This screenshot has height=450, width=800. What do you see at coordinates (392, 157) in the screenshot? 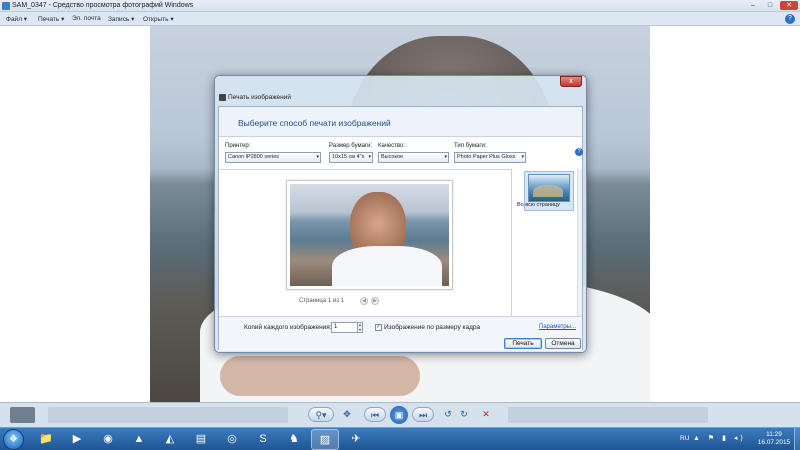
I see `quality-value: Высокое` at bounding box center [392, 157].